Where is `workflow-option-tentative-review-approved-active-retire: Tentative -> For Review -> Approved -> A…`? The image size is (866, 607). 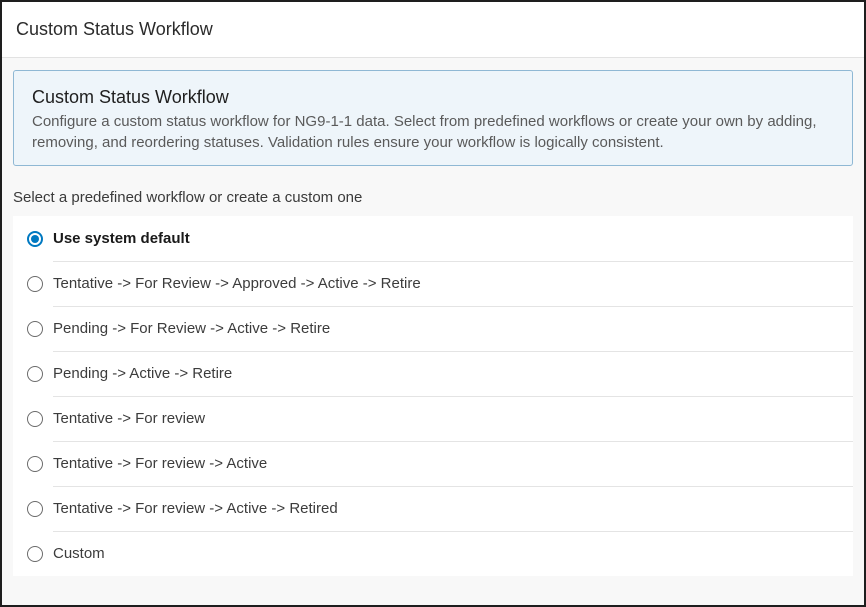 workflow-option-tentative-review-approved-active-retire: Tentative -> For Review -> Approved -> A… is located at coordinates (440, 283).